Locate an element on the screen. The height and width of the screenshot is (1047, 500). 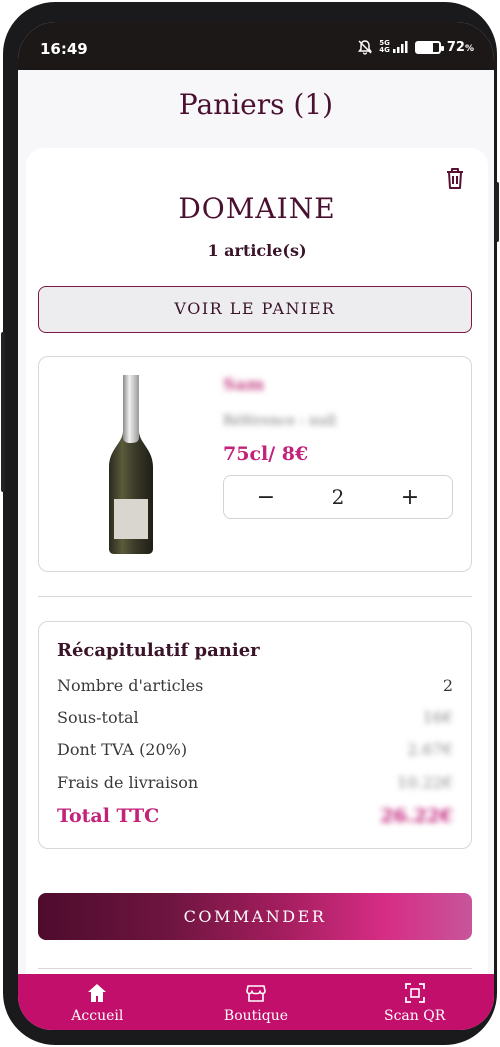
quantity-value: 2 is located at coordinates (338, 497).